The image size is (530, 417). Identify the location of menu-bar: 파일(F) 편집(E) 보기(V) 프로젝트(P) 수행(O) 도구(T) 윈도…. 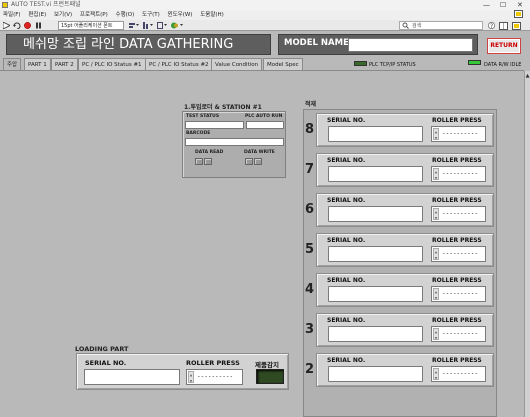
(265, 15).